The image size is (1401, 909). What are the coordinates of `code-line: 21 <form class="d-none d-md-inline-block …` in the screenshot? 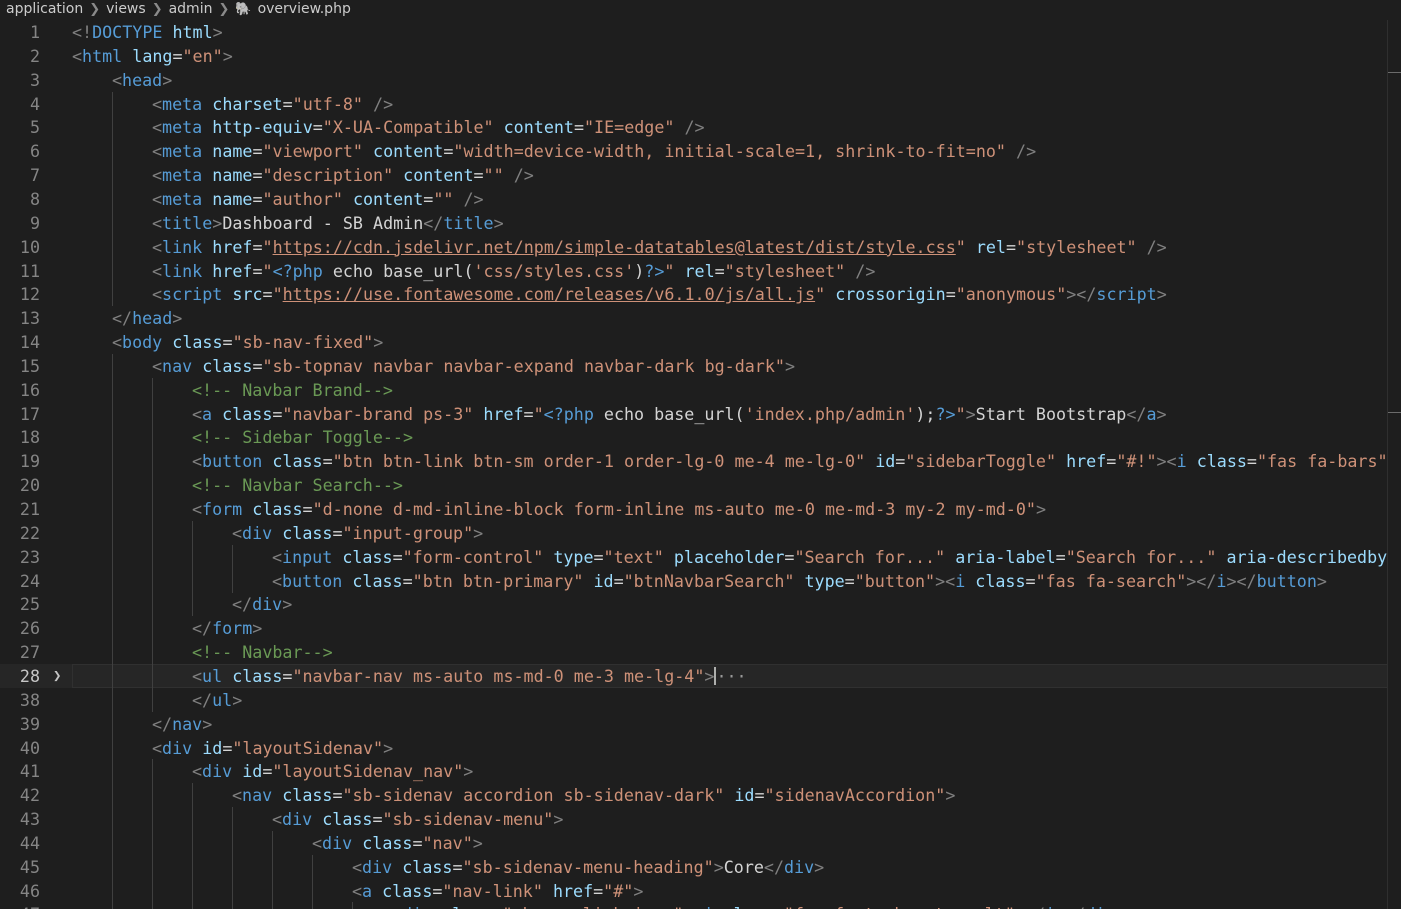 It's located at (694, 509).